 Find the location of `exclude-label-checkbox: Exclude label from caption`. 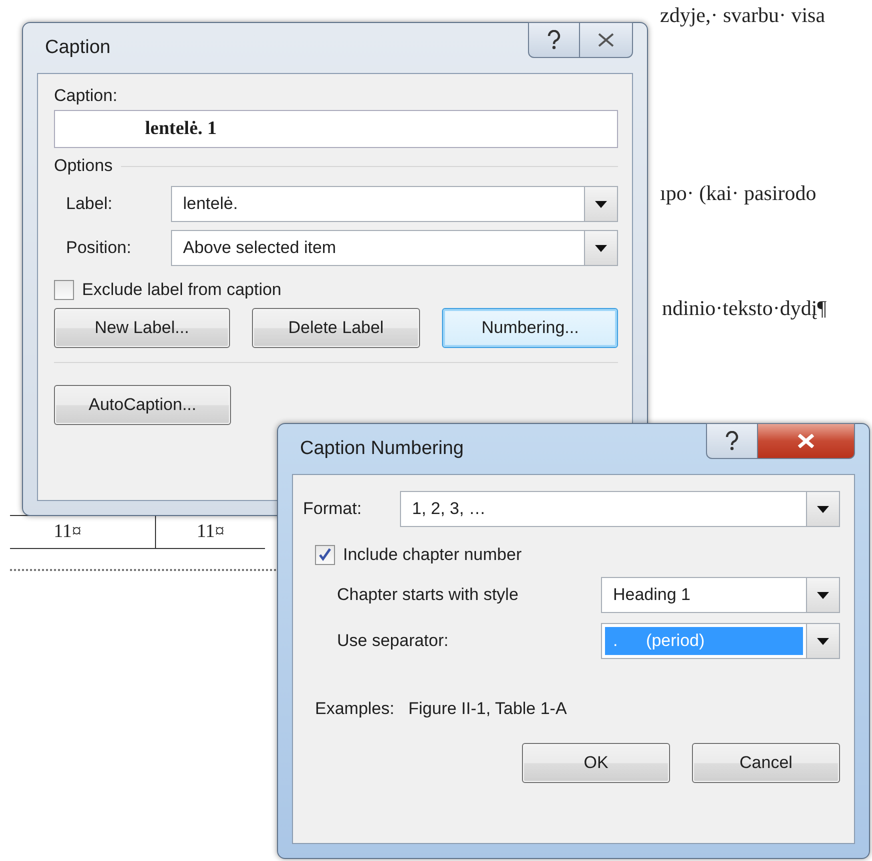

exclude-label-checkbox: Exclude label from caption is located at coordinates (336, 290).